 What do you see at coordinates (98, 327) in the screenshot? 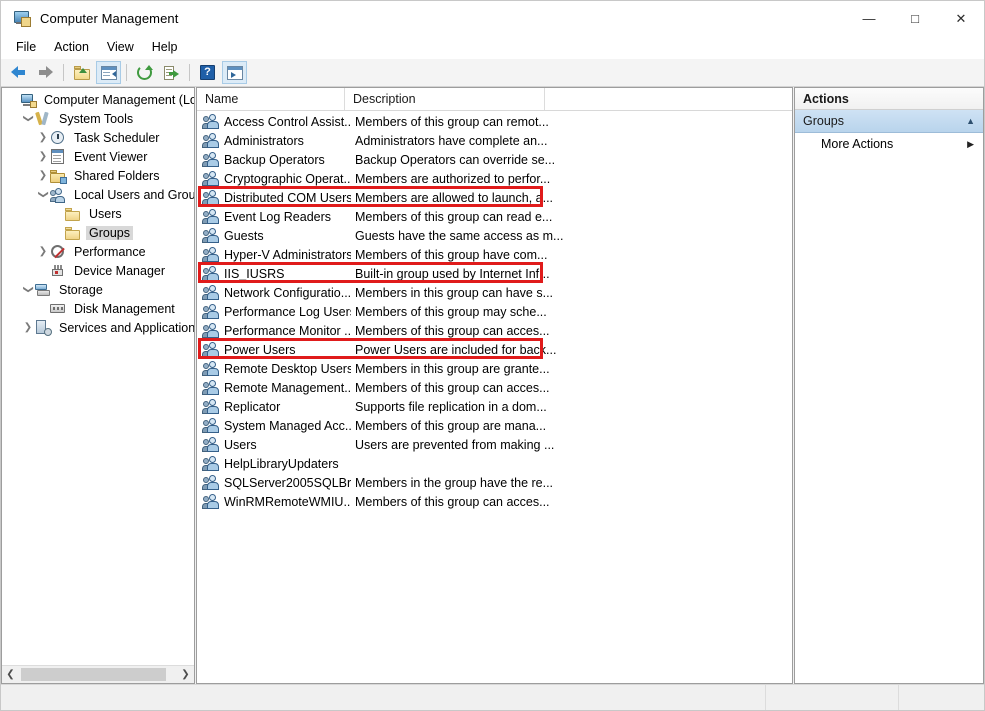
I see `tree-item-services-and-applications: ❯ Services and Applications` at bounding box center [98, 327].